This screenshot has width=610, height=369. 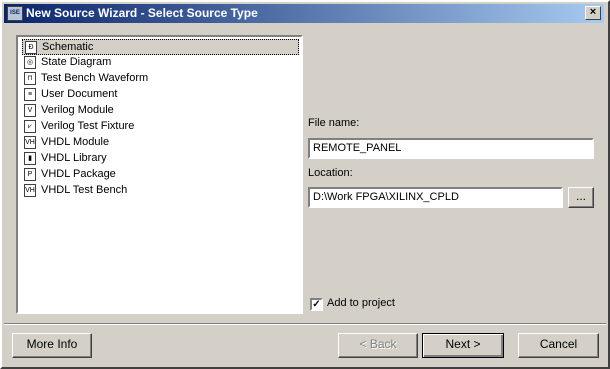 What do you see at coordinates (68, 47) in the screenshot?
I see `source-type-label: Schematic` at bounding box center [68, 47].